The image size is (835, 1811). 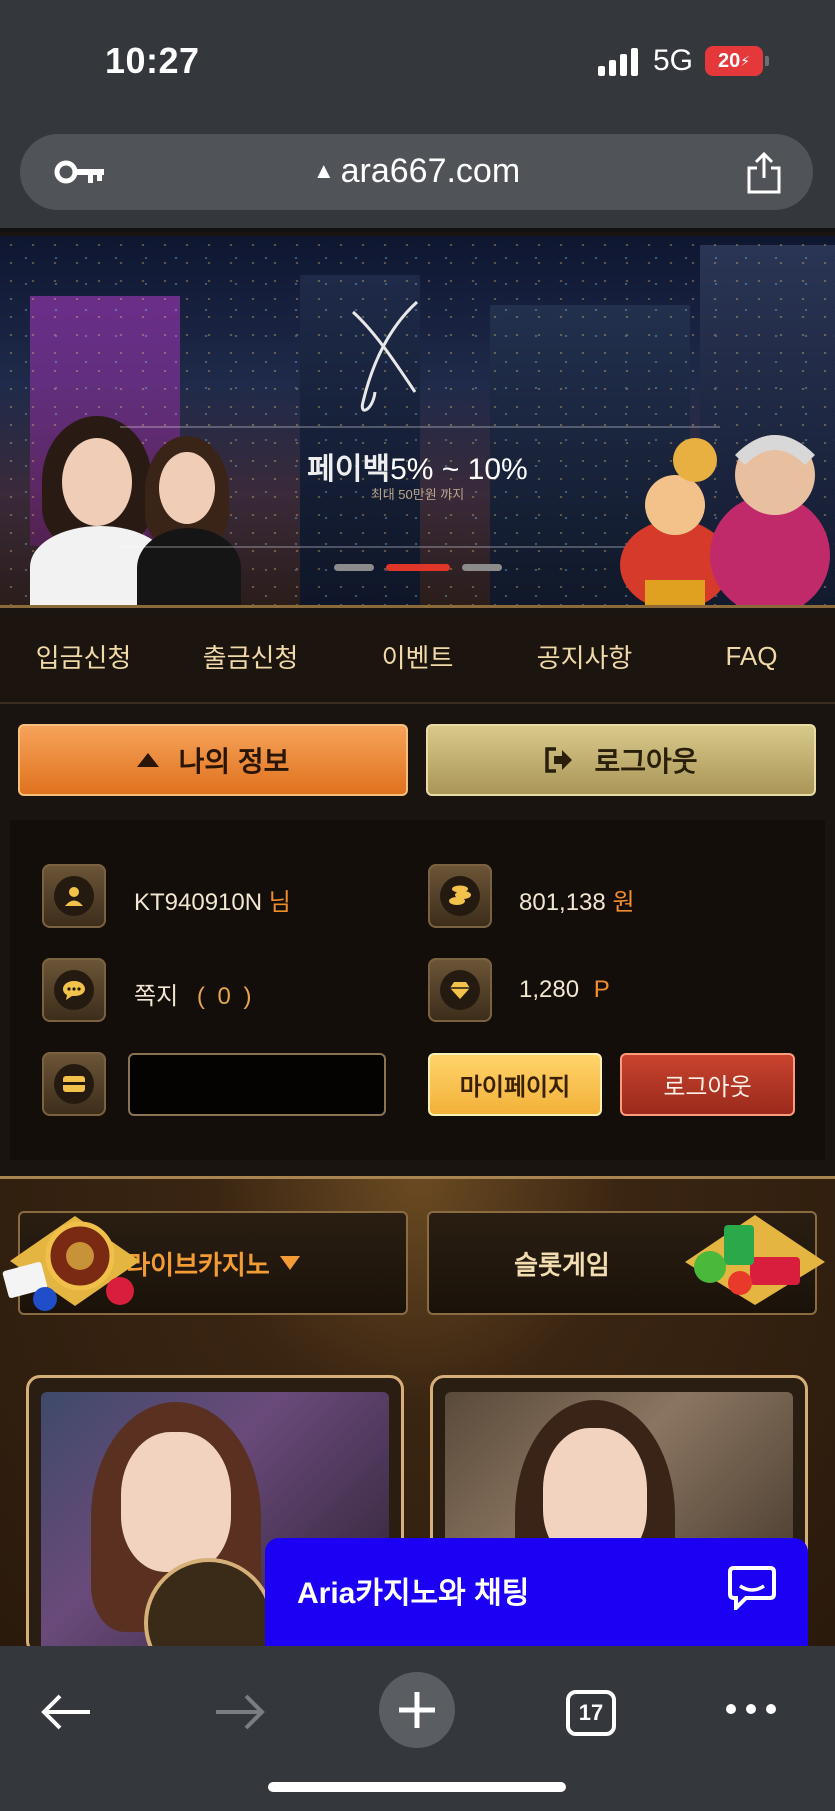 I want to click on balance: 801,138, so click(x=562, y=902).